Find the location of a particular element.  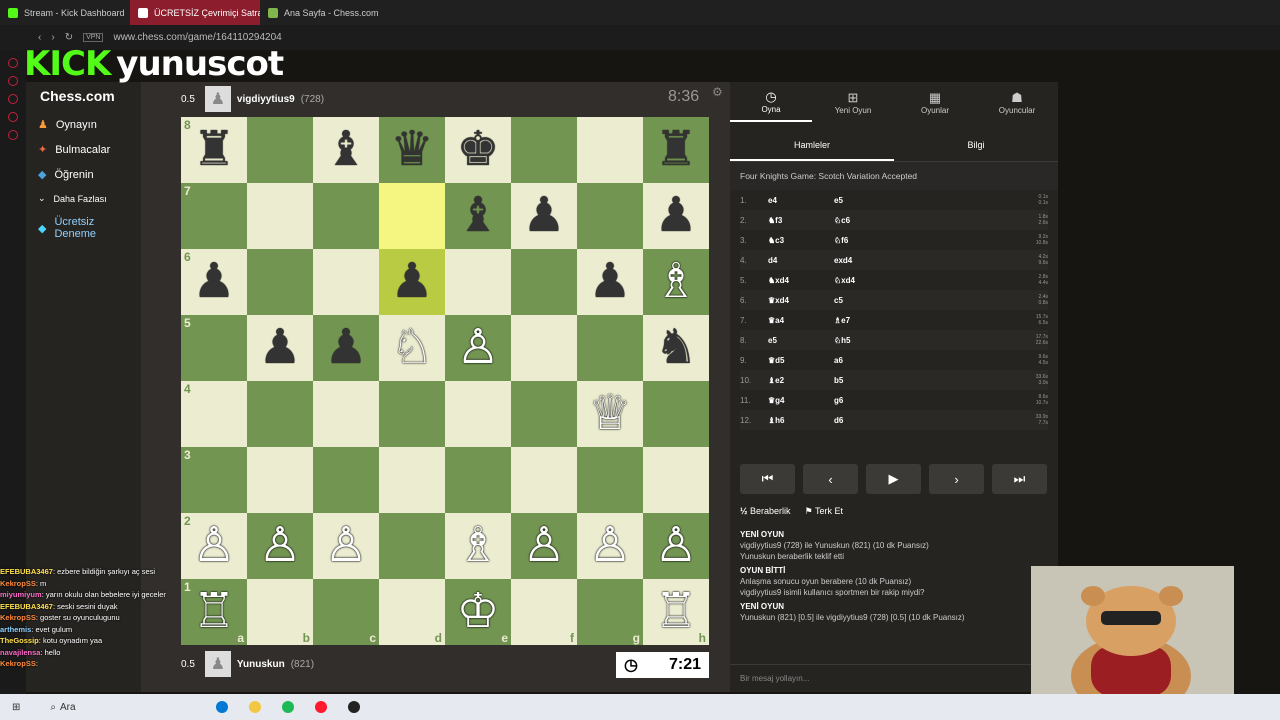

folder-icon is located at coordinates (254, 707).